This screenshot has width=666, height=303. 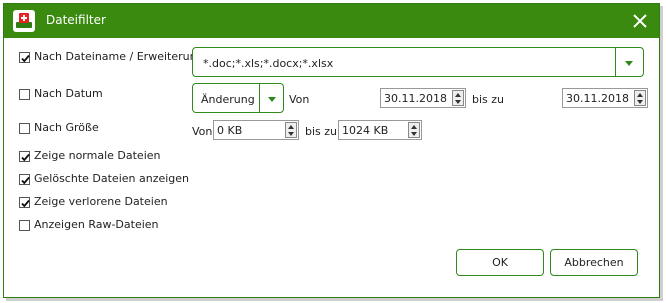 I want to click on checkbox-name-extension, so click(x=24, y=57).